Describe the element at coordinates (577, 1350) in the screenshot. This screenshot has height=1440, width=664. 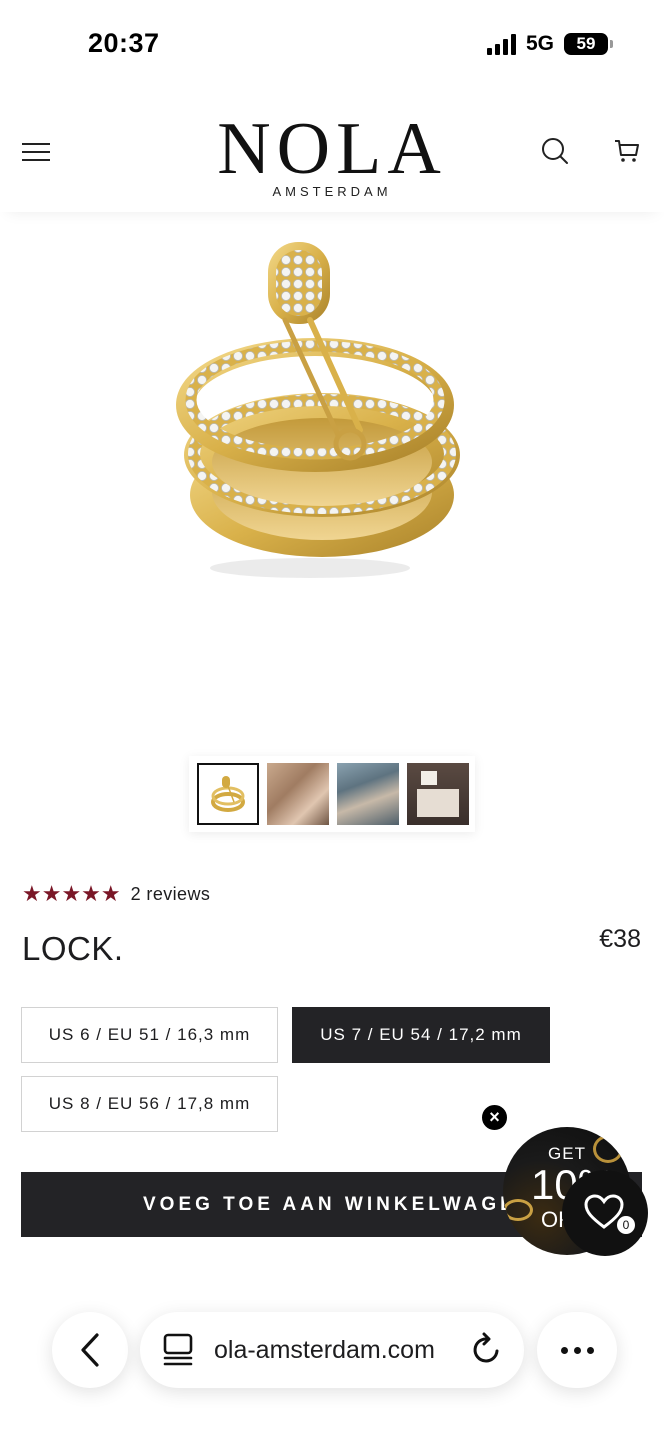
I see `browser-more-icon` at that location.